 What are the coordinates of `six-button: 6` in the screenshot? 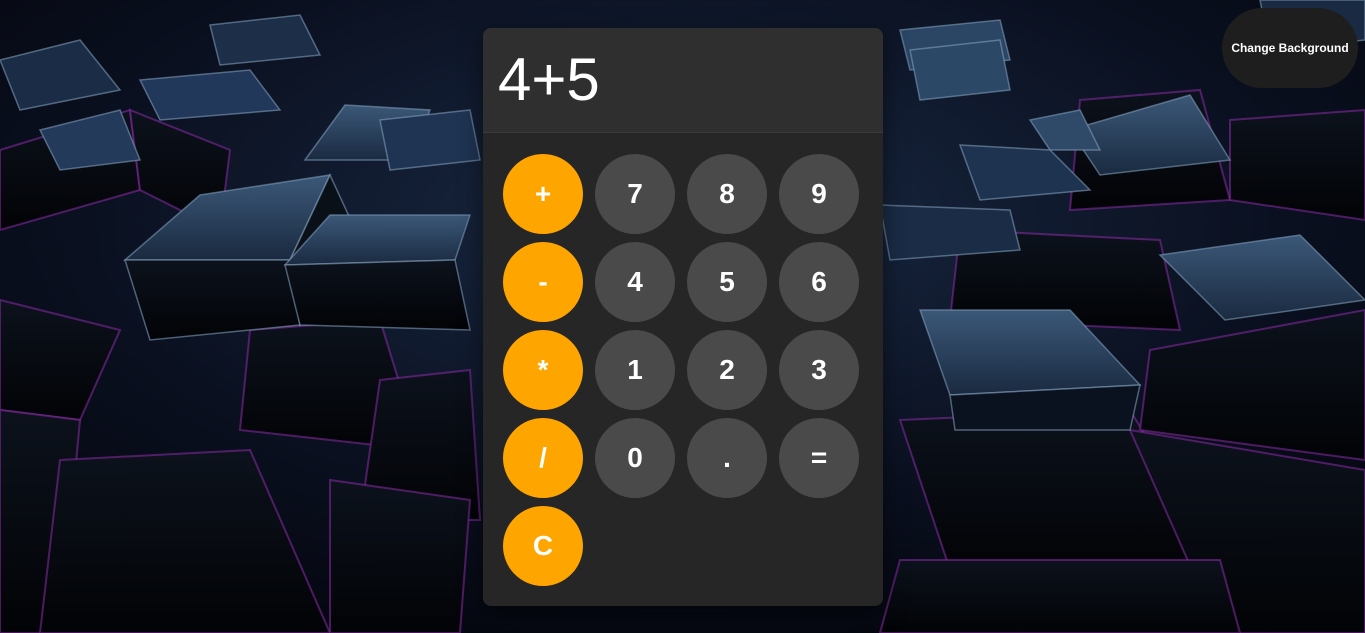 It's located at (819, 282).